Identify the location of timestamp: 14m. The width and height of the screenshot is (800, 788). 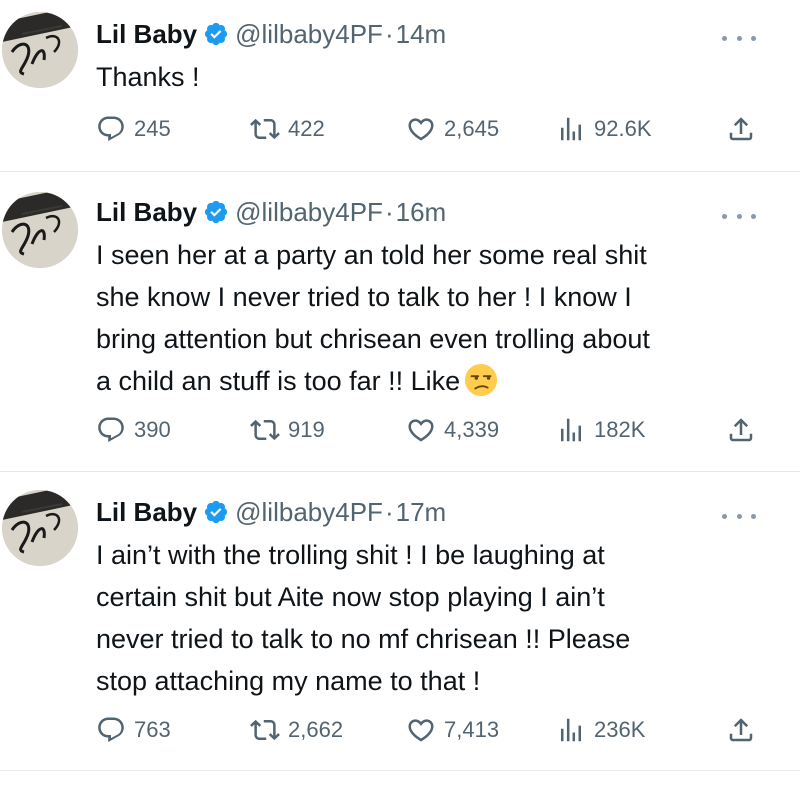
(421, 34).